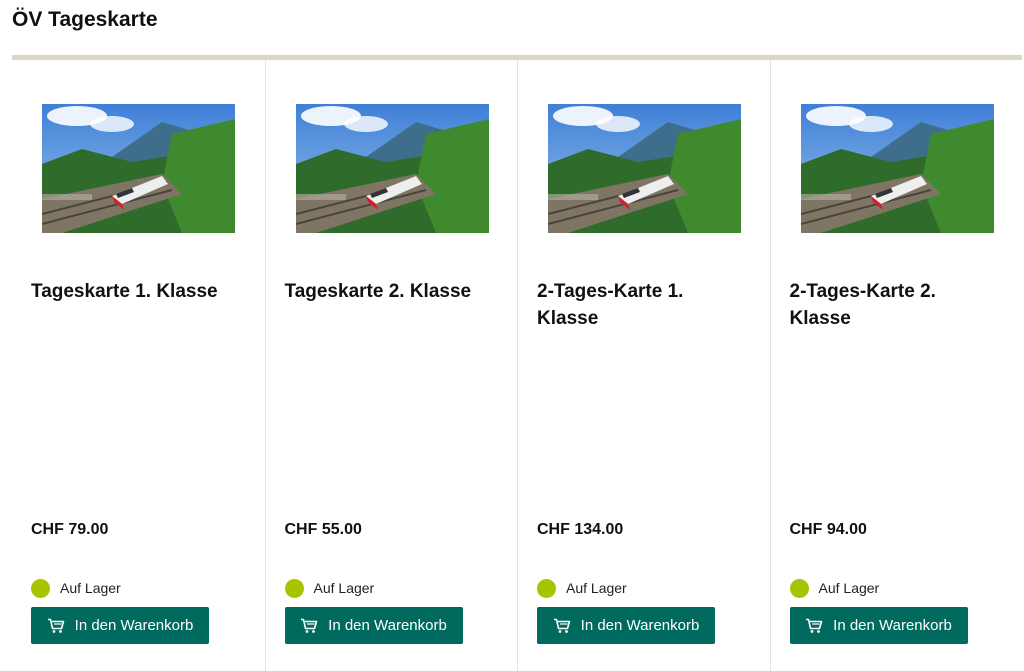 The height and width of the screenshot is (671, 1024). Describe the element at coordinates (637, 305) in the screenshot. I see `product-title: 2-Tages-Karte 1. Klasse` at that location.